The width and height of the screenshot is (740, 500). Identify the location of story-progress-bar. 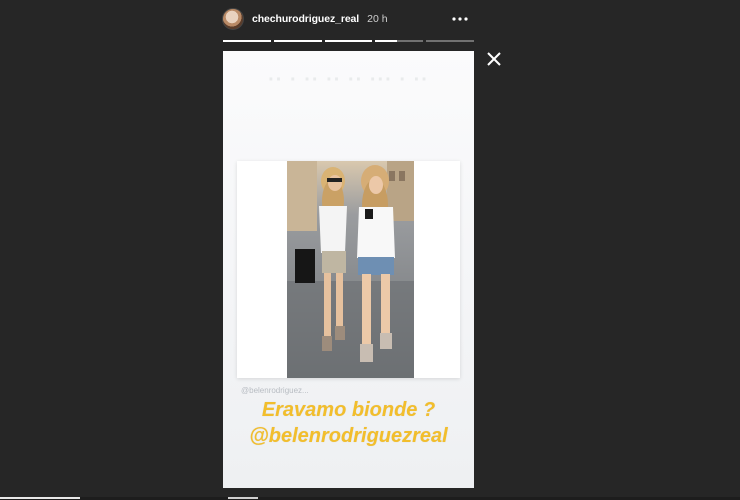
(348, 41).